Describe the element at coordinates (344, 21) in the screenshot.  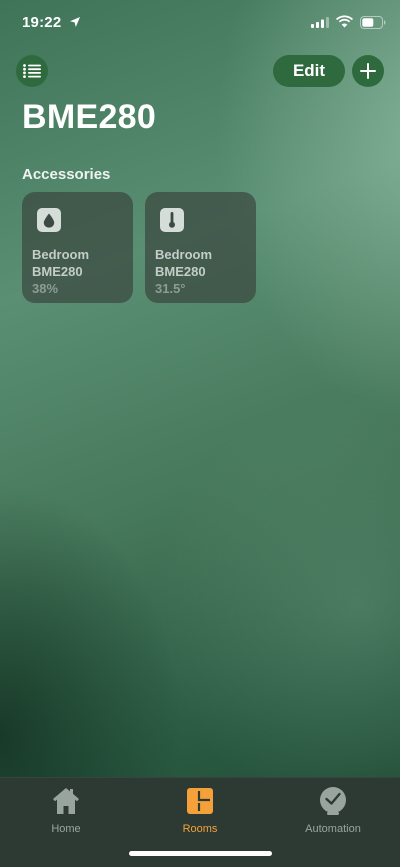
I see `wifi-icon` at that location.